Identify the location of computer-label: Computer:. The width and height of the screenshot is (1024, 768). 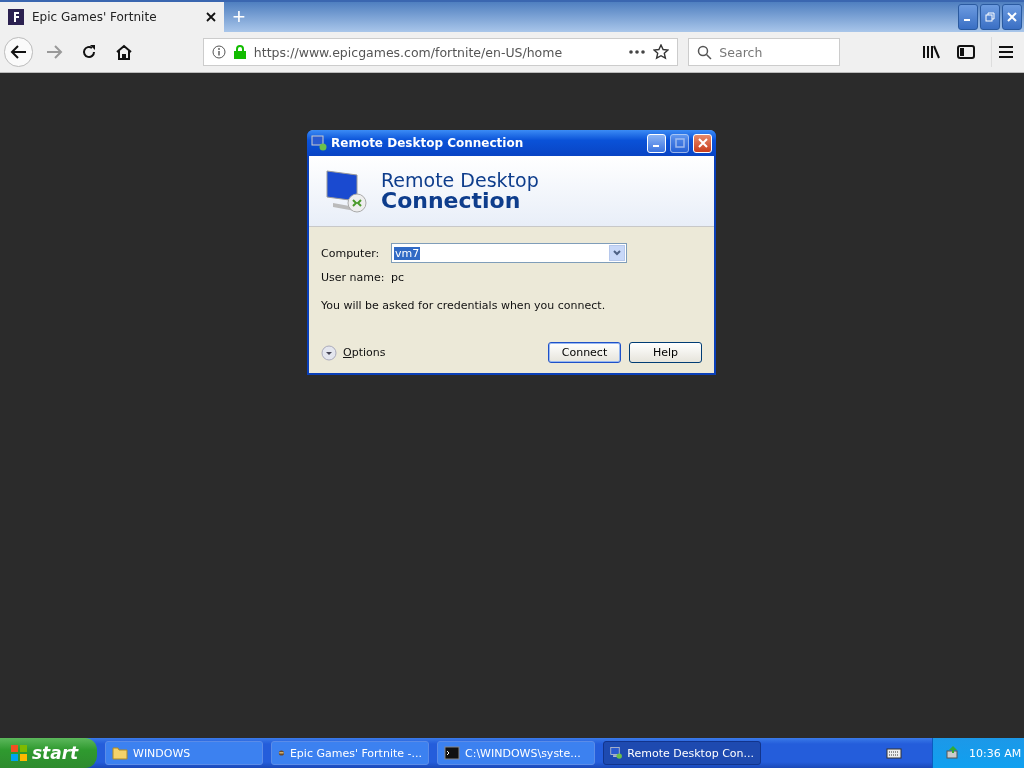
(351, 253).